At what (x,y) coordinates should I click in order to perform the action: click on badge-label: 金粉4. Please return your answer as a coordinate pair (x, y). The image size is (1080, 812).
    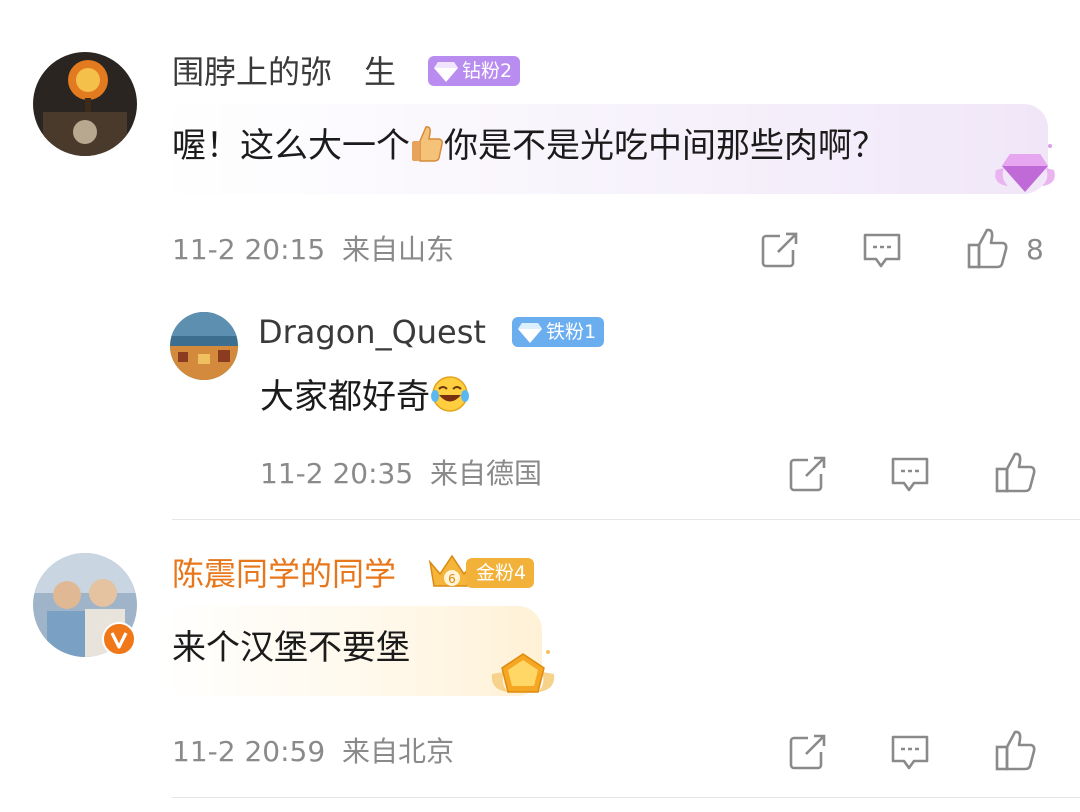
    Looking at the image, I should click on (501, 573).